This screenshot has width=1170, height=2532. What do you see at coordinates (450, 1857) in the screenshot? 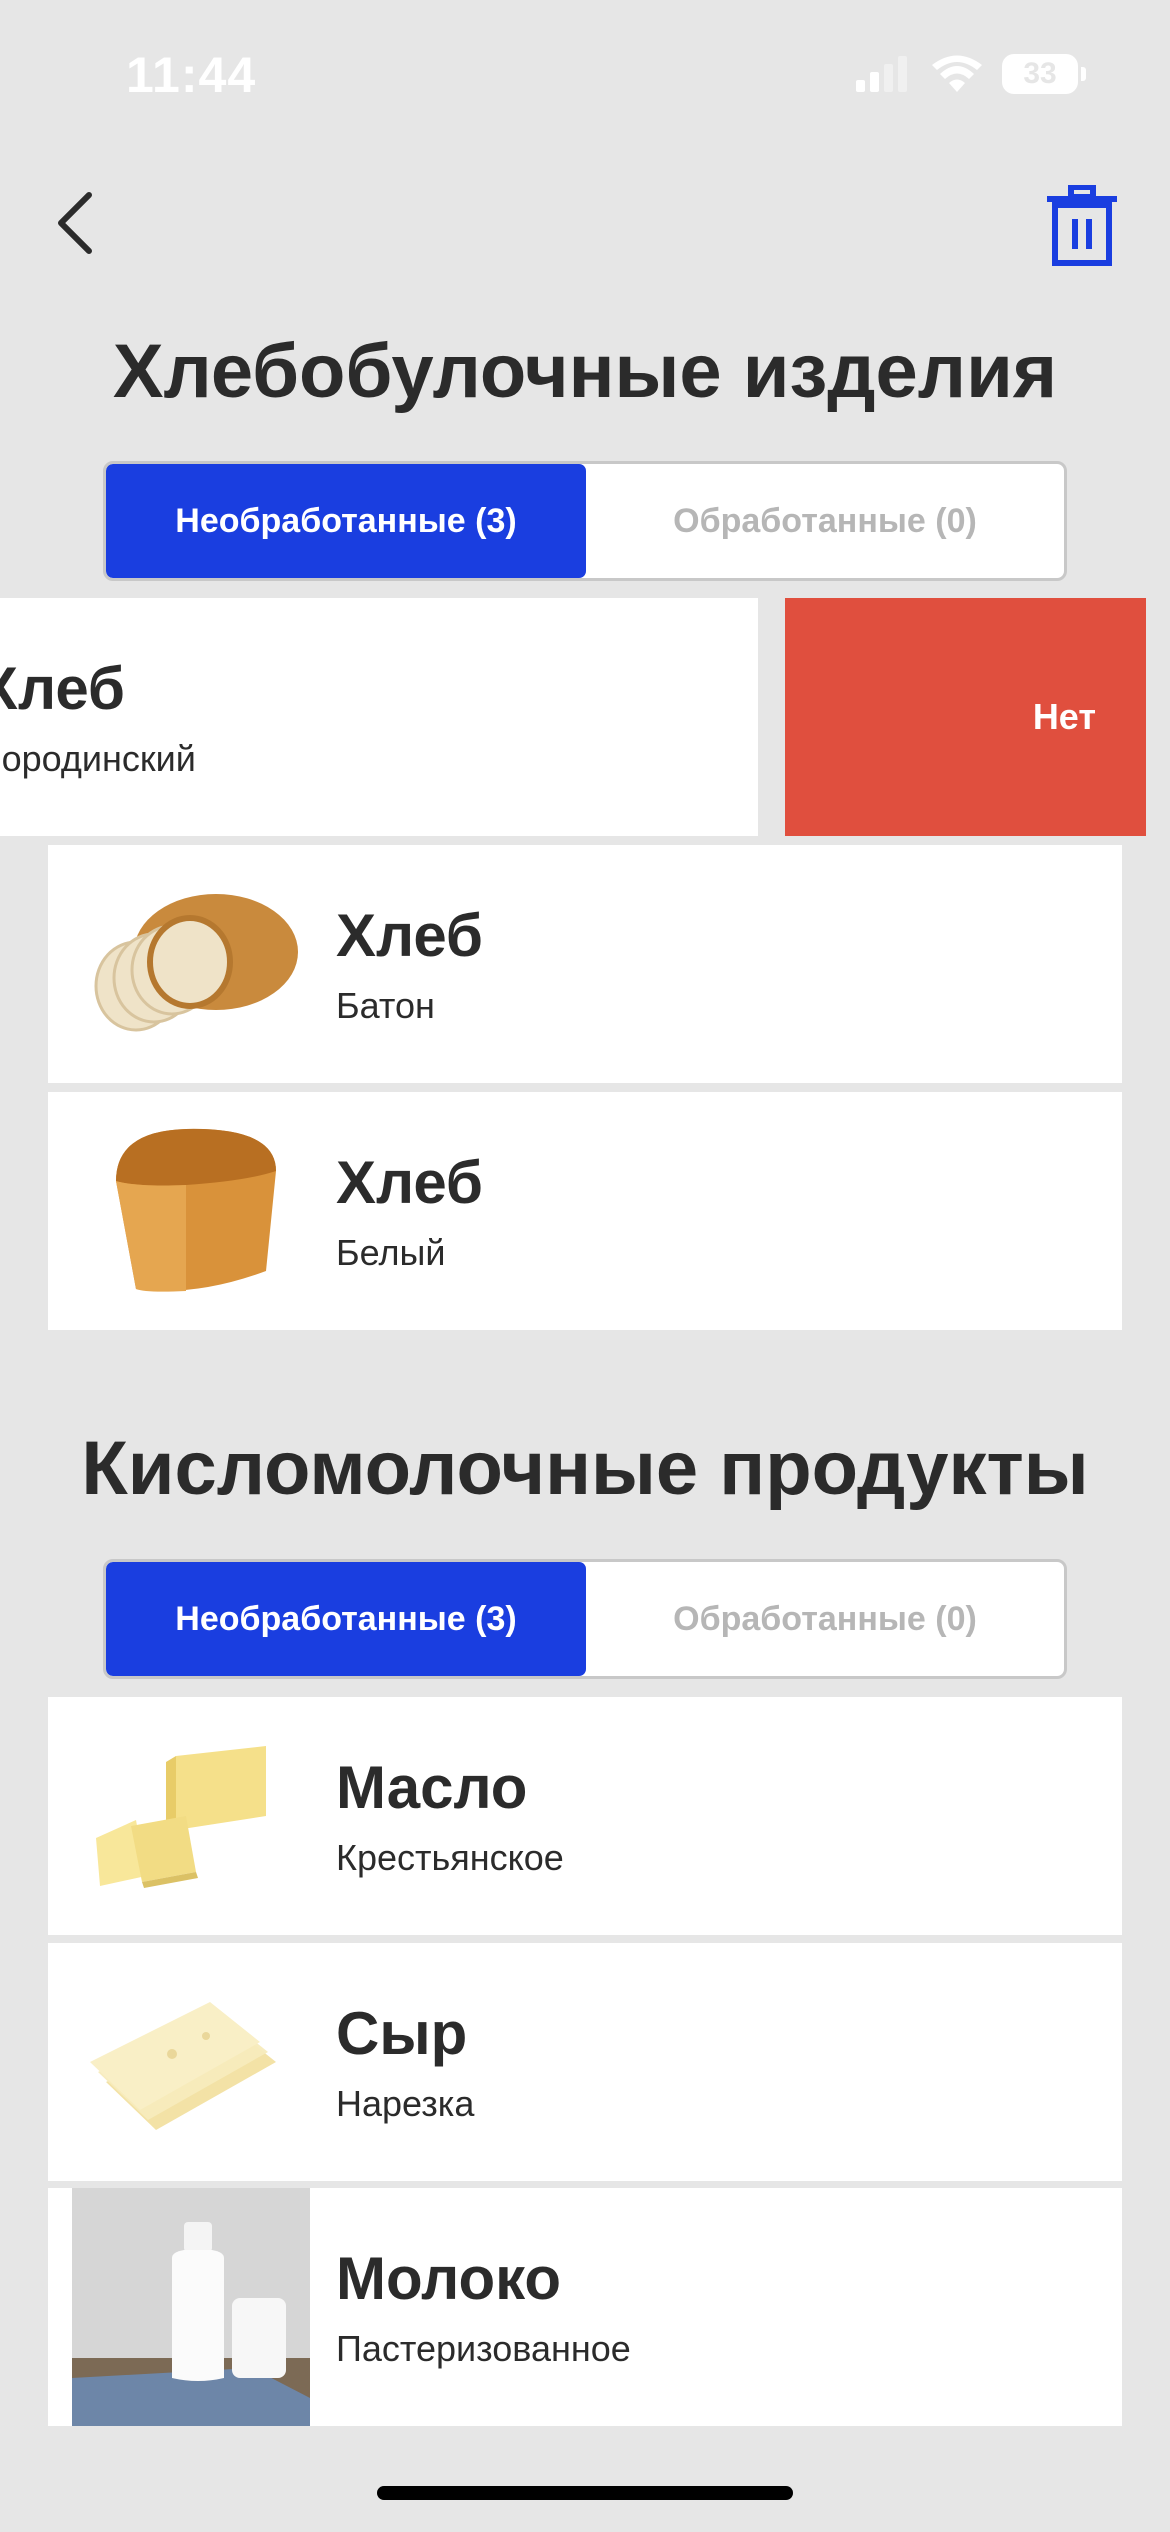
I see `item-subtitle: Крестьянское` at bounding box center [450, 1857].